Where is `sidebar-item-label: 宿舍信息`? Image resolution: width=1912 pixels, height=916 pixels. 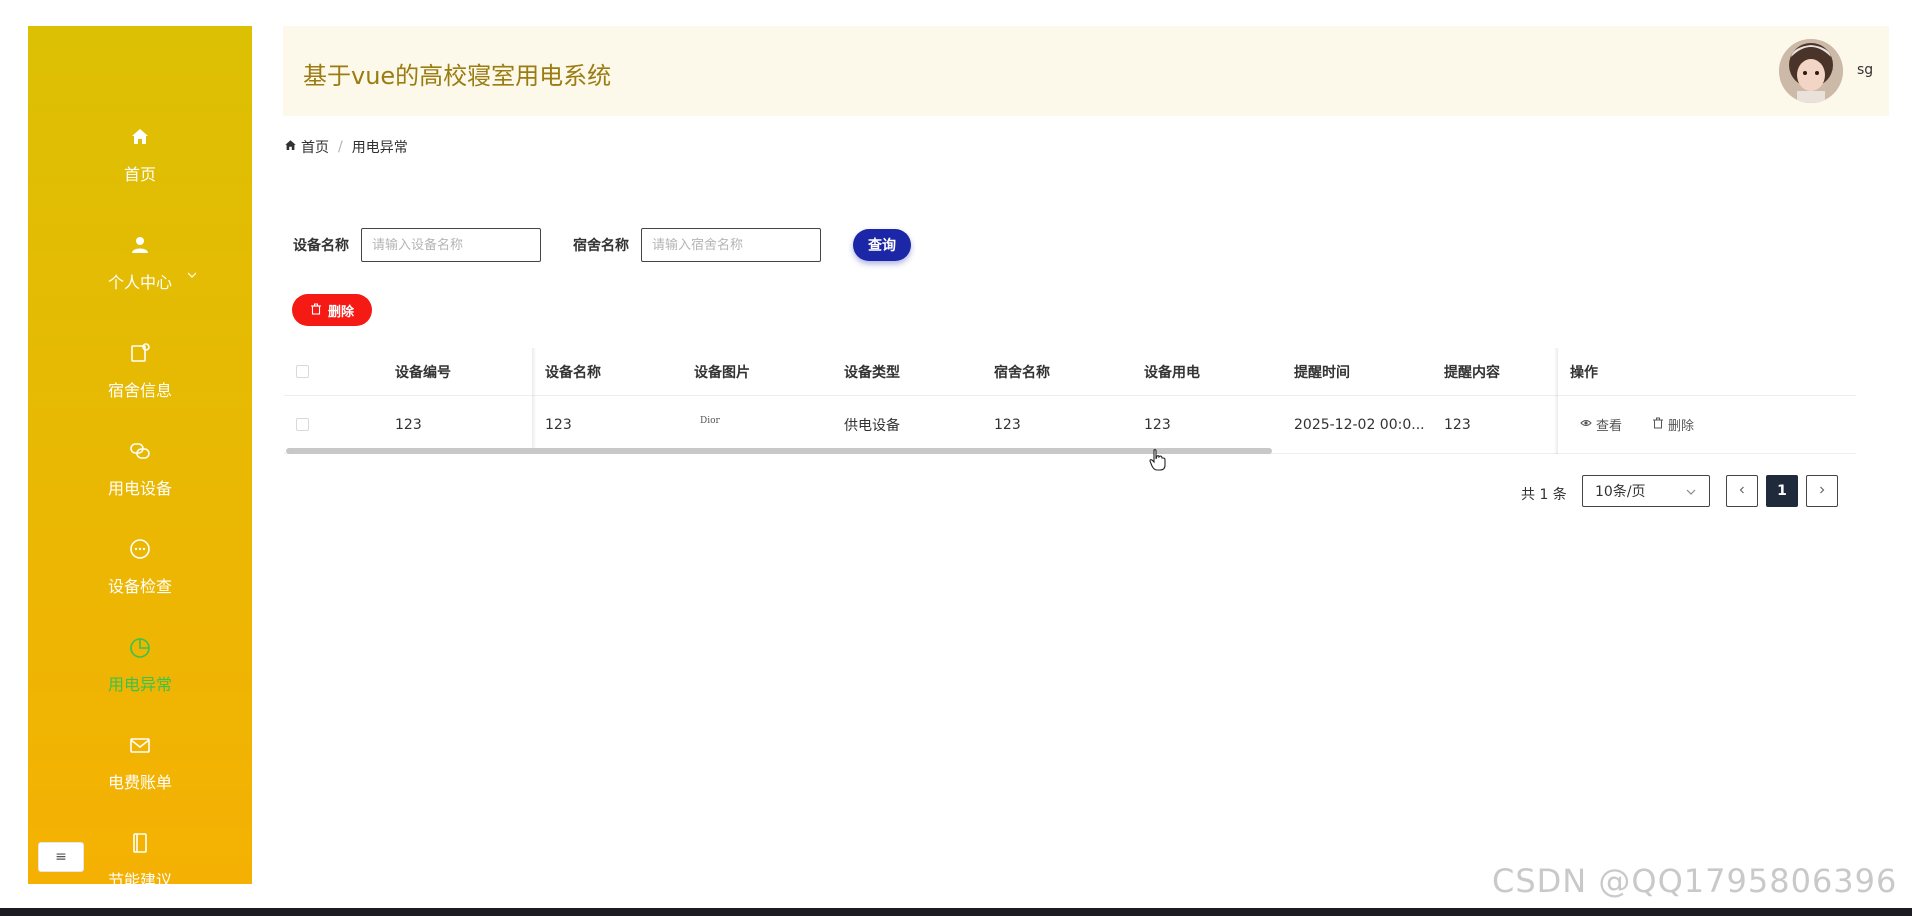
sidebar-item-label: 宿舍信息 is located at coordinates (139, 390).